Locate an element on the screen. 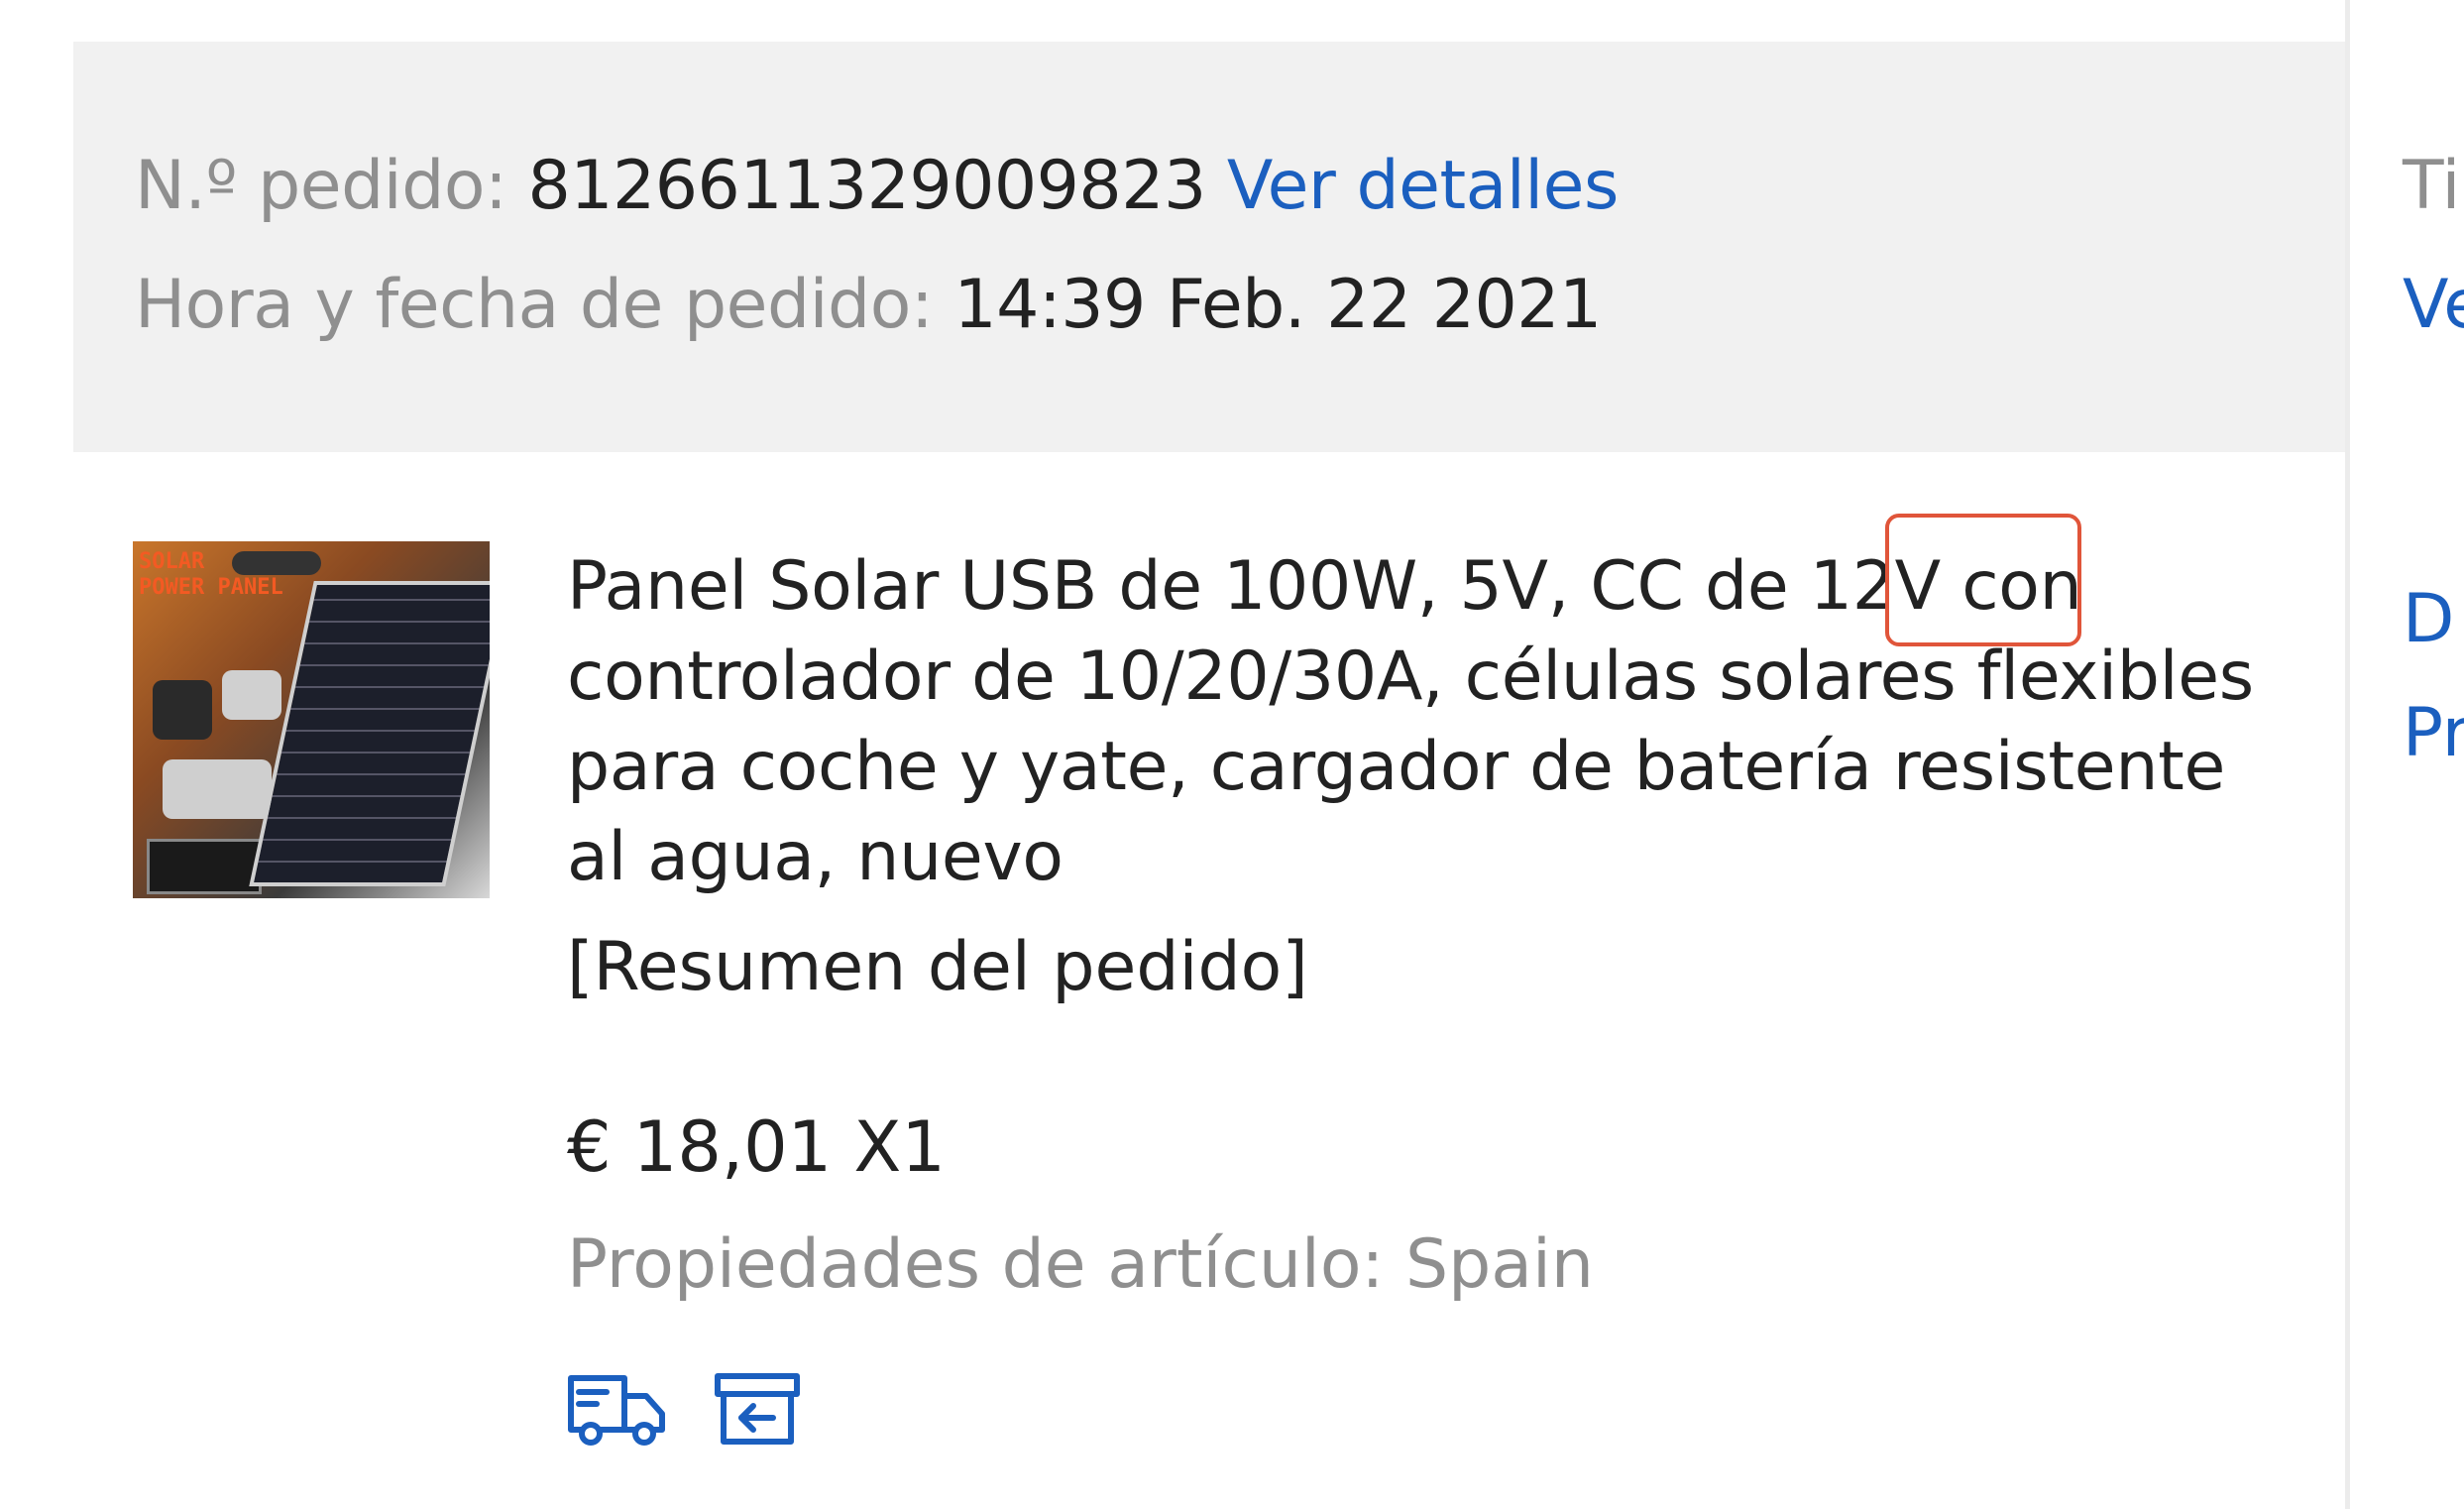 The image size is (2464, 1509). product-thumbnail: SOLAR POWER PANEL is located at coordinates (311, 719).